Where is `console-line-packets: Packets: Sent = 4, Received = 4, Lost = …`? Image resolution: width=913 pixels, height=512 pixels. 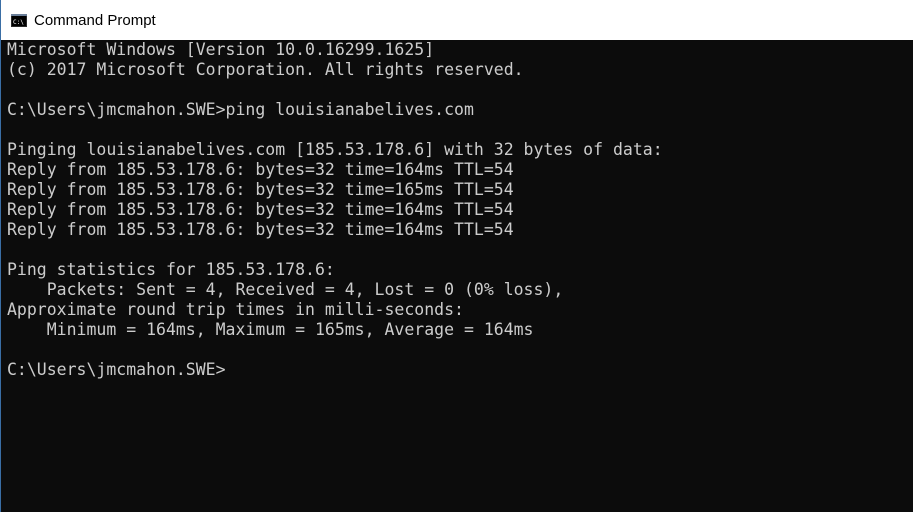 console-line-packets: Packets: Sent = 4, Received = 4, Lost = … is located at coordinates (285, 289).